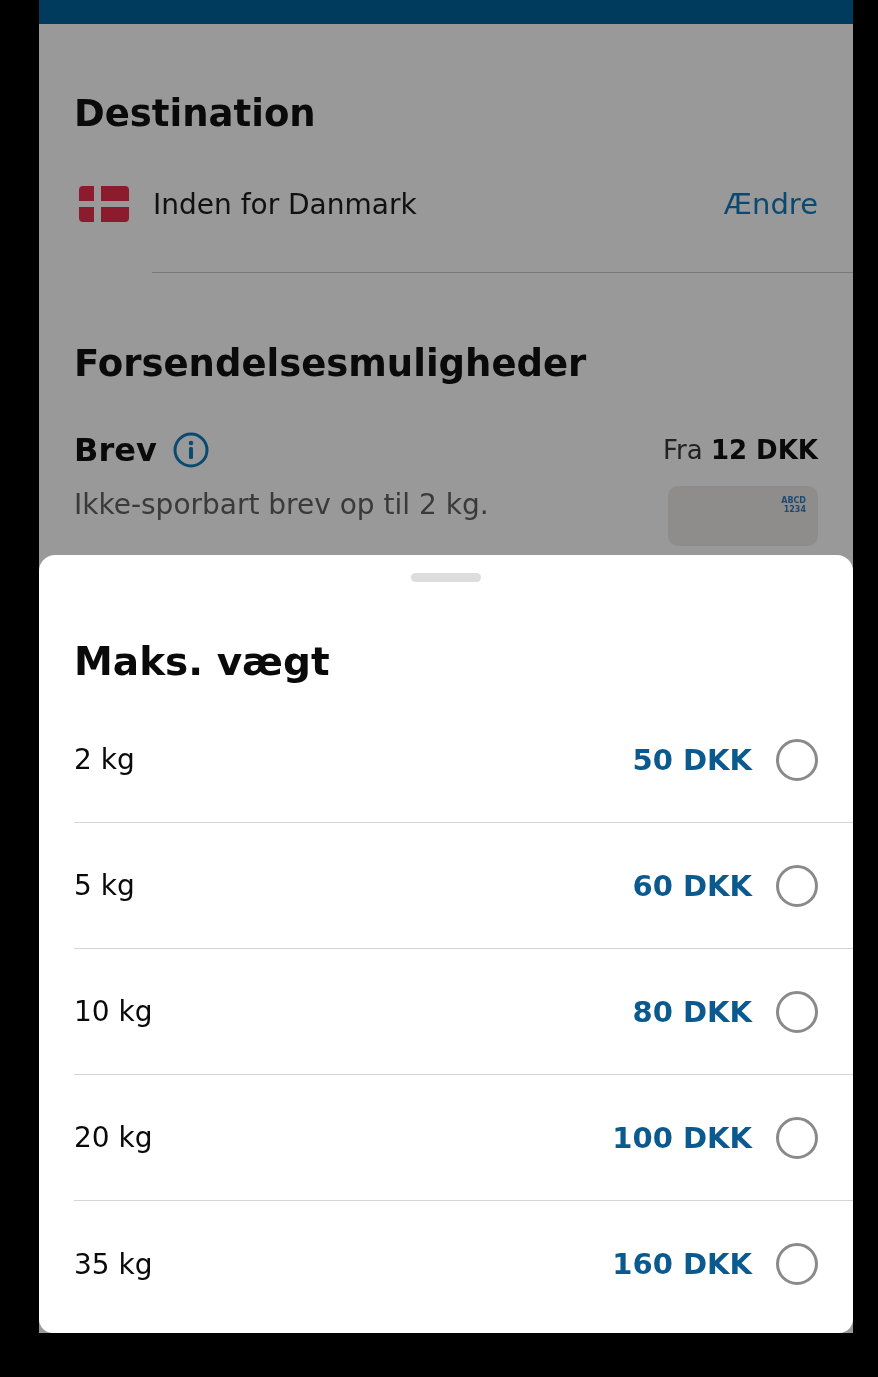 Image resolution: width=878 pixels, height=1377 pixels. Describe the element at coordinates (794, 509) in the screenshot. I see `label-text: 1234` at that location.